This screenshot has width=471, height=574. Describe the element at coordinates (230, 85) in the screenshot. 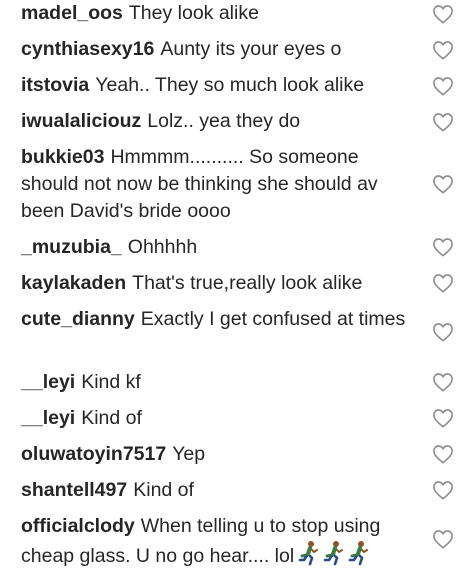

I see `comment-text: Yeah.. They so much look alike` at that location.